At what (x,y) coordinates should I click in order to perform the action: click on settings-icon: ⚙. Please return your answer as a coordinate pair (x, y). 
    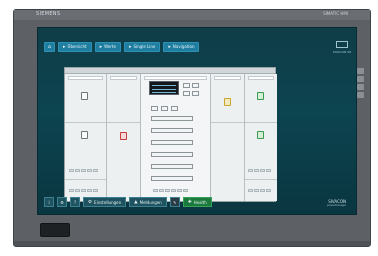
    Looking at the image, I should click on (90, 202).